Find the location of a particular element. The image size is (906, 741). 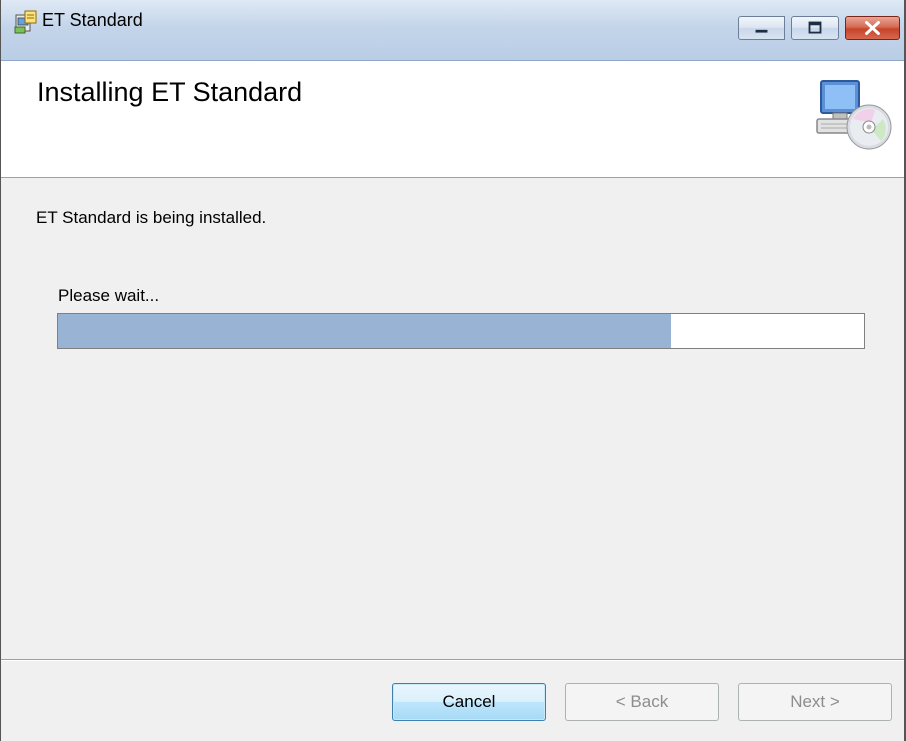

maximize-button is located at coordinates (815, 28).